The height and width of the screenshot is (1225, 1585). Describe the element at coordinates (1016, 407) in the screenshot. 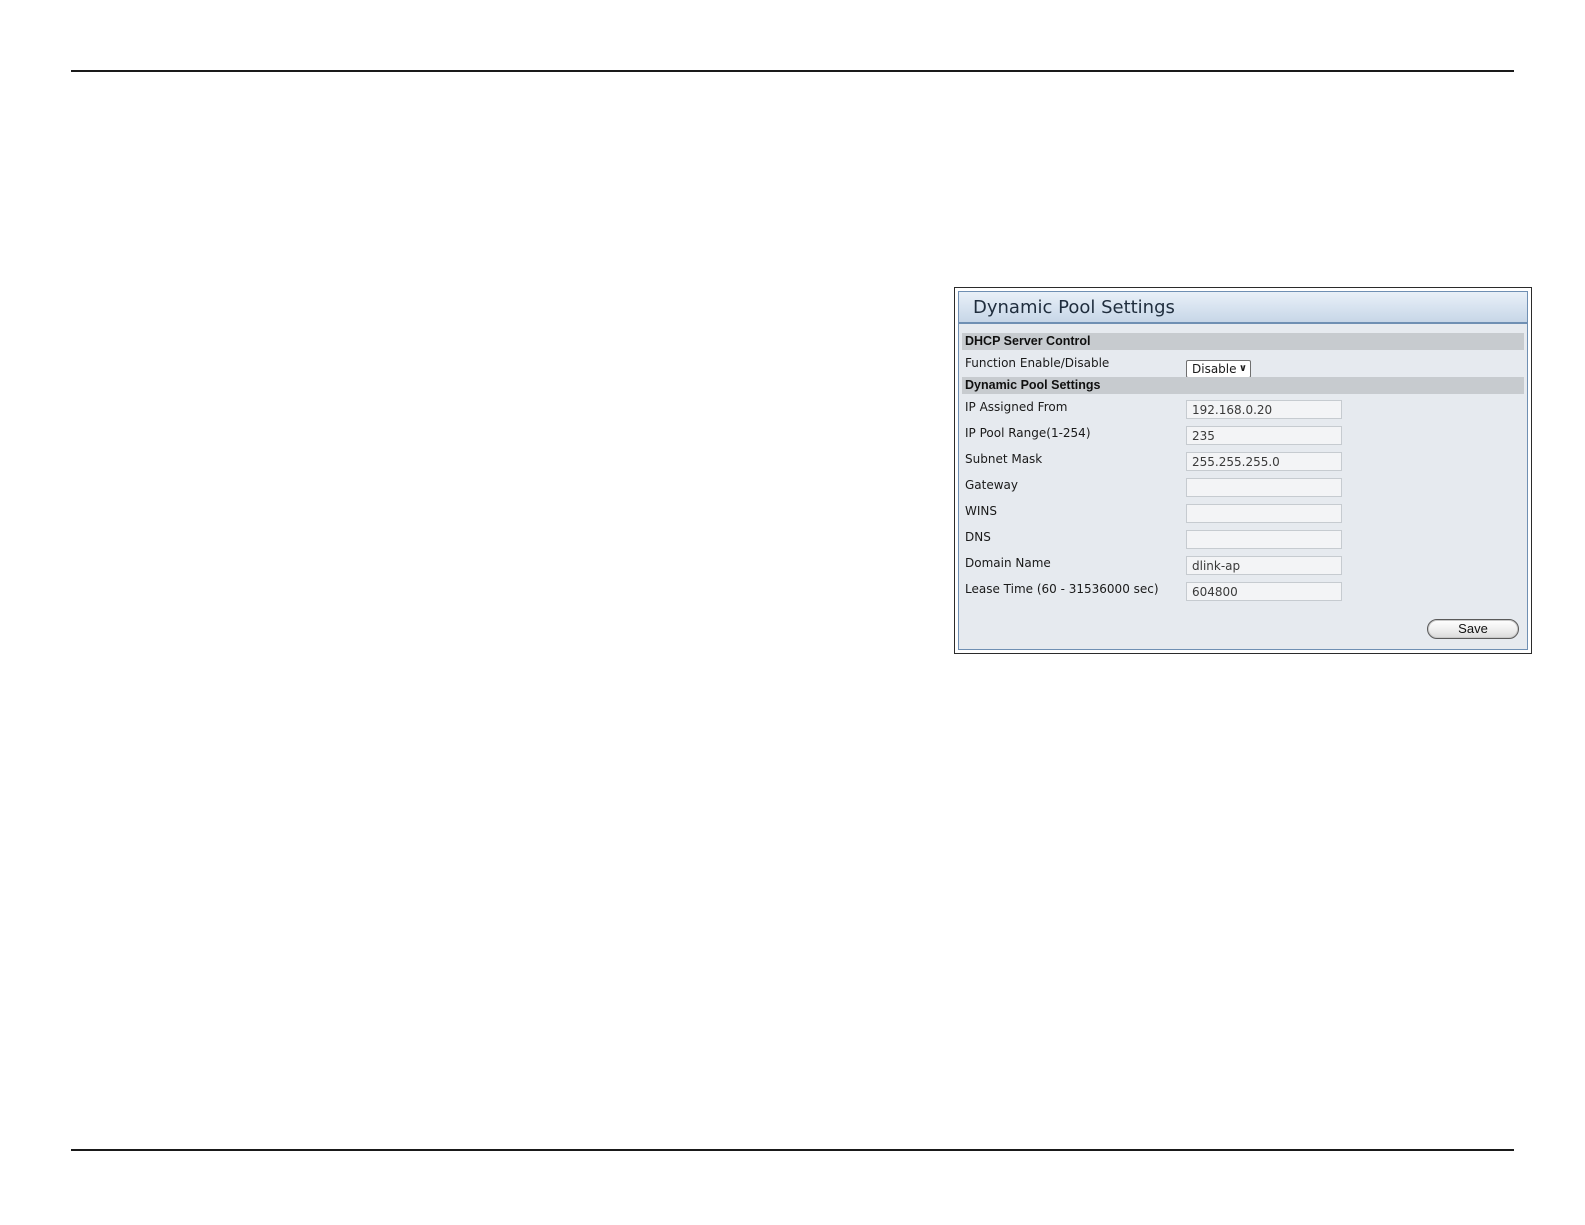

I see `ip-assigned-from-label: IP Assigned From` at that location.